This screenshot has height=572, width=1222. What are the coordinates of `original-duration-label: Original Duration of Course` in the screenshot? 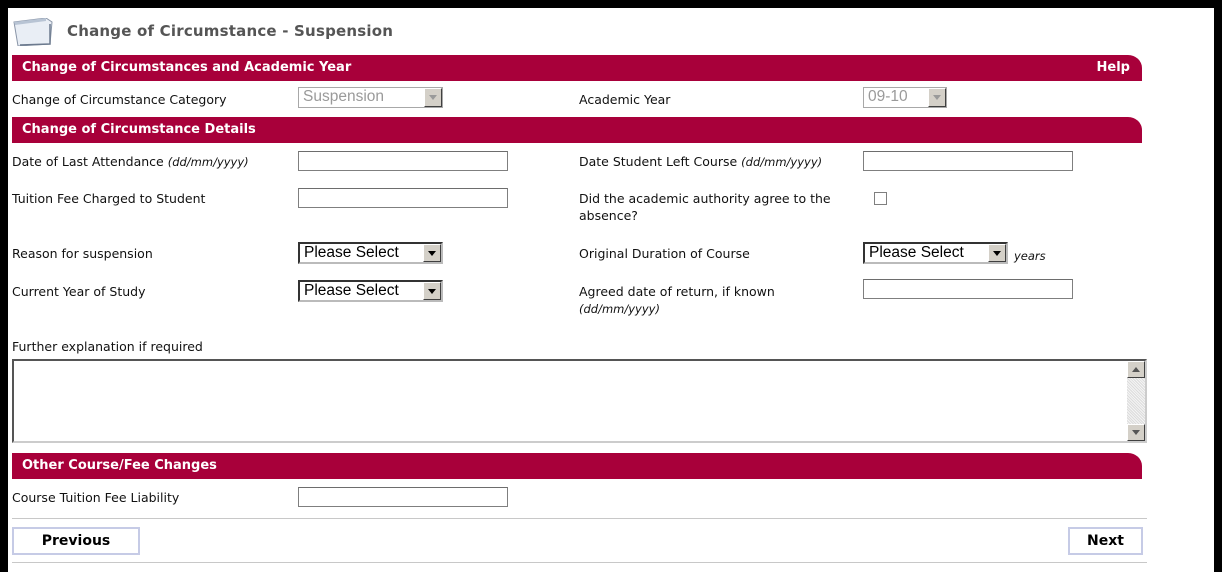 It's located at (664, 253).